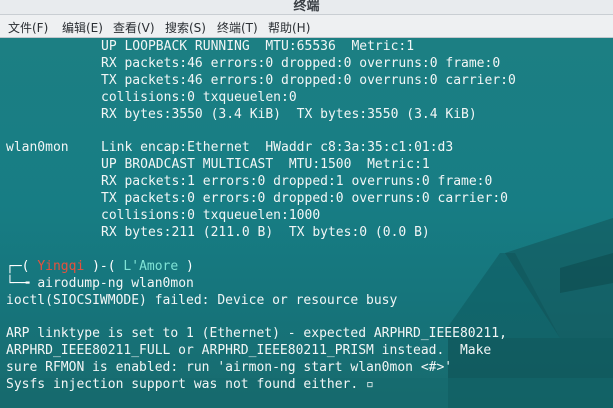 Image resolution: width=613 pixels, height=408 pixels. What do you see at coordinates (37, 147) in the screenshot?
I see `interface-name: wlan0mon` at bounding box center [37, 147].